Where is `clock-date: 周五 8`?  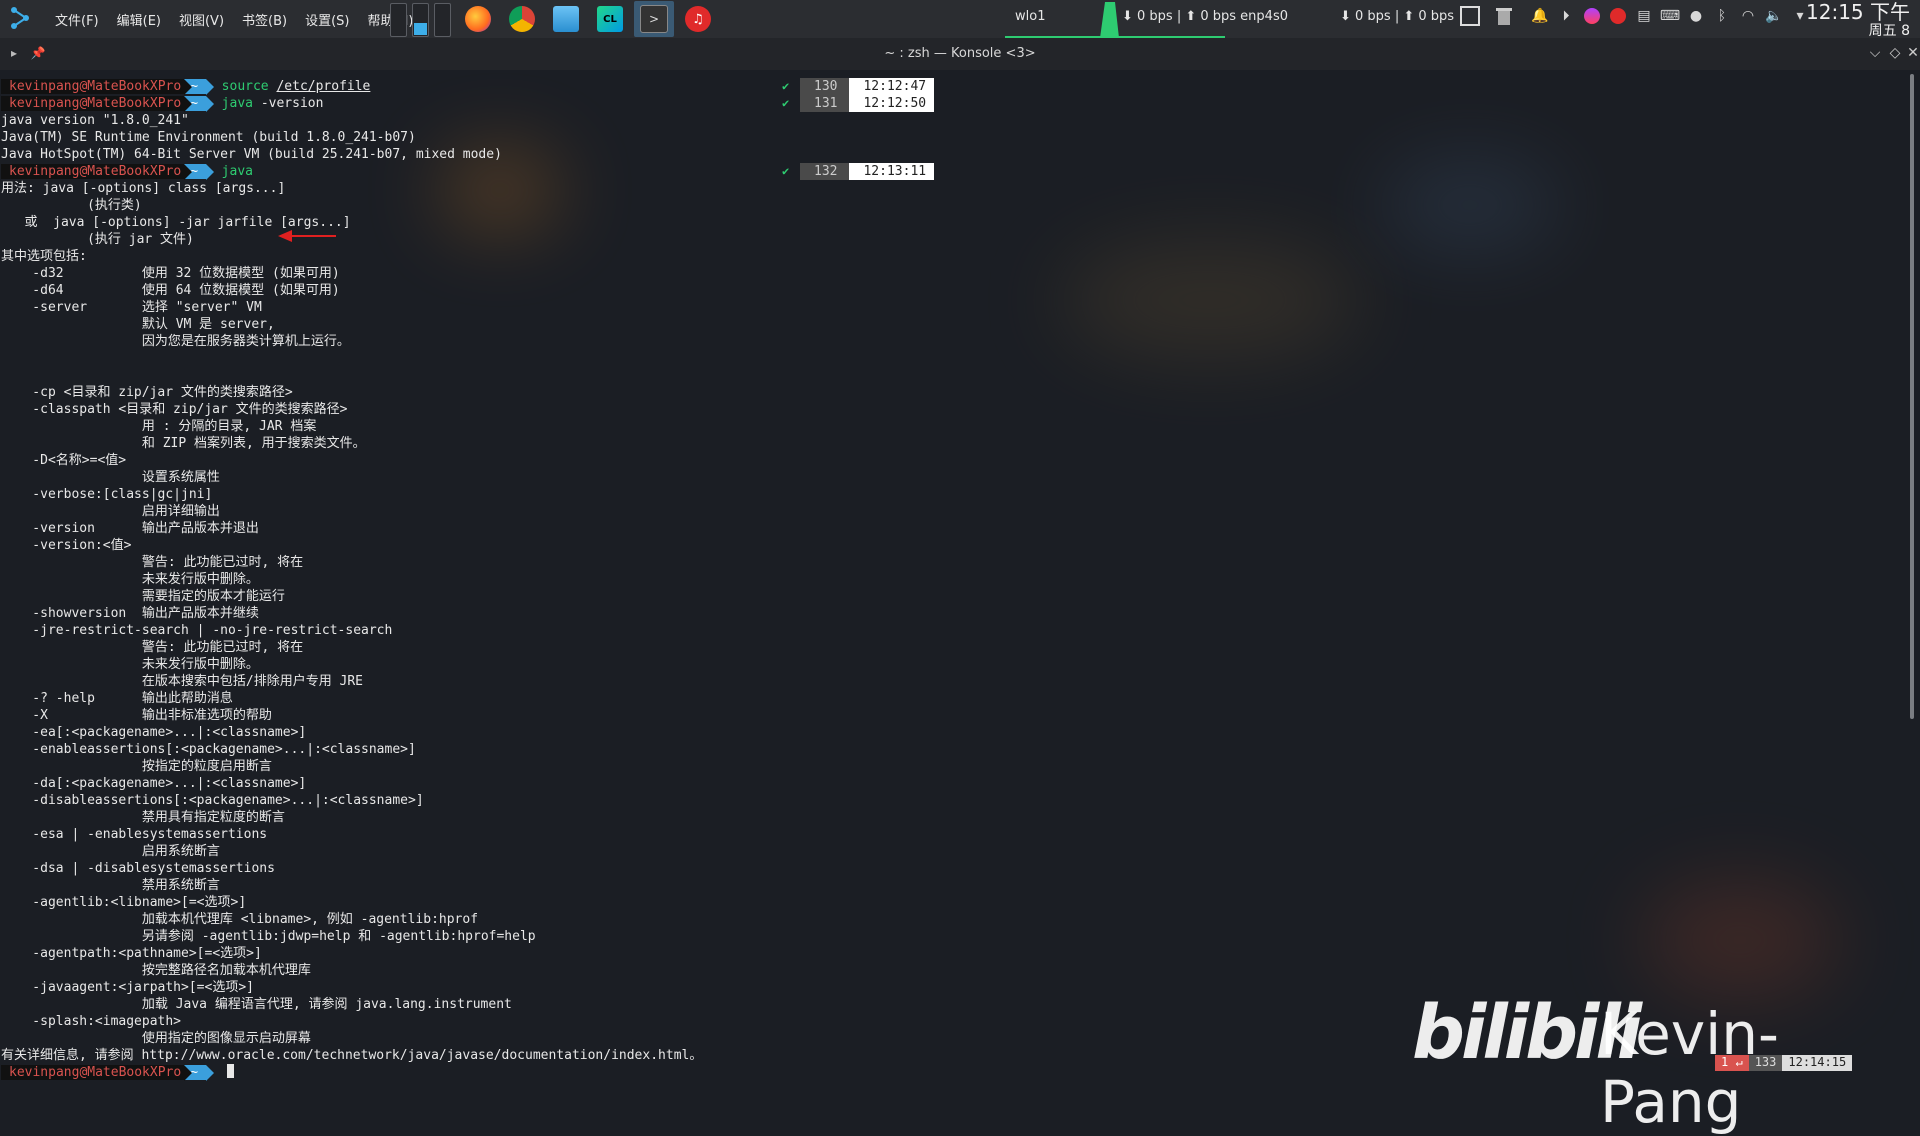 clock-date: 周五 8 is located at coordinates (1889, 31).